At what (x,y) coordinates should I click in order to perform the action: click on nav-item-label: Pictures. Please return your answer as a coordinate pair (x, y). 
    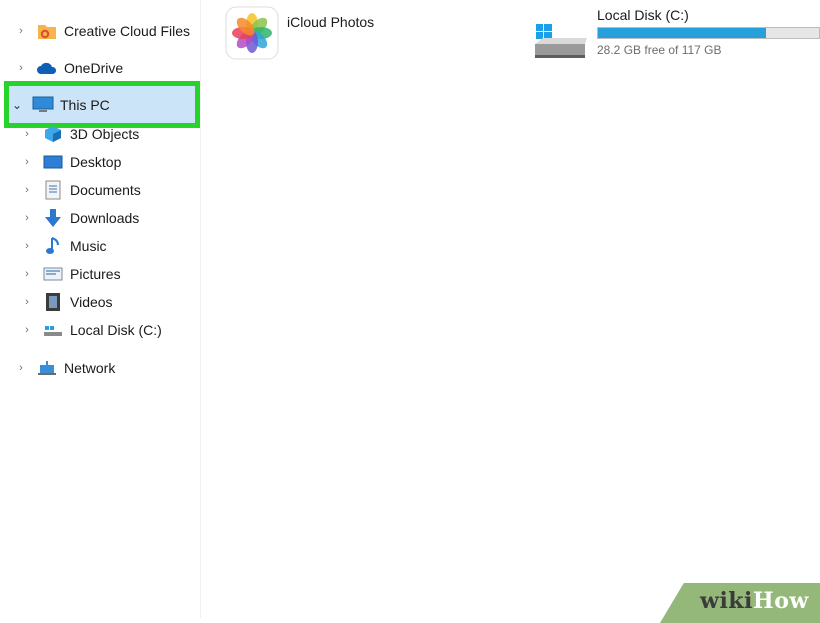
    Looking at the image, I should click on (95, 274).